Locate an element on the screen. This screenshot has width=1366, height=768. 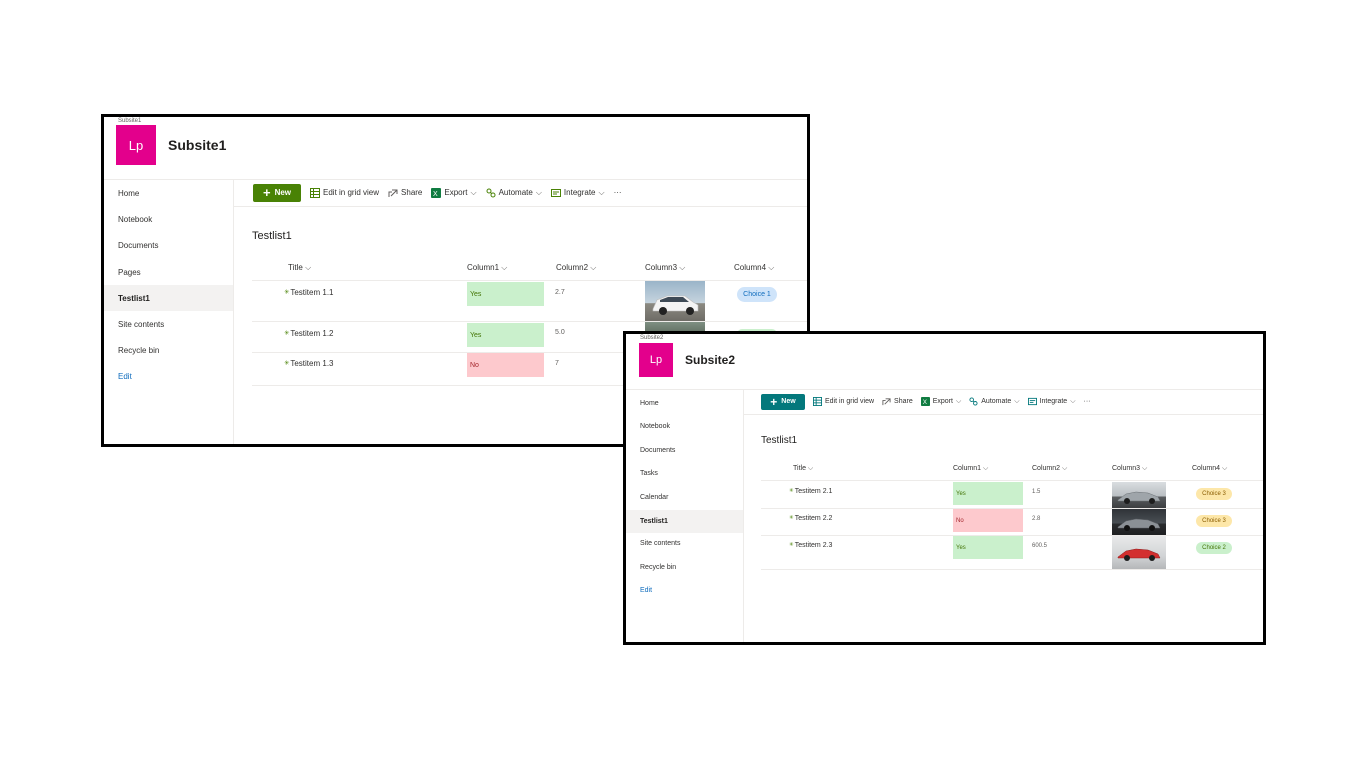
red-sports-car-image is located at coordinates (1139, 554).